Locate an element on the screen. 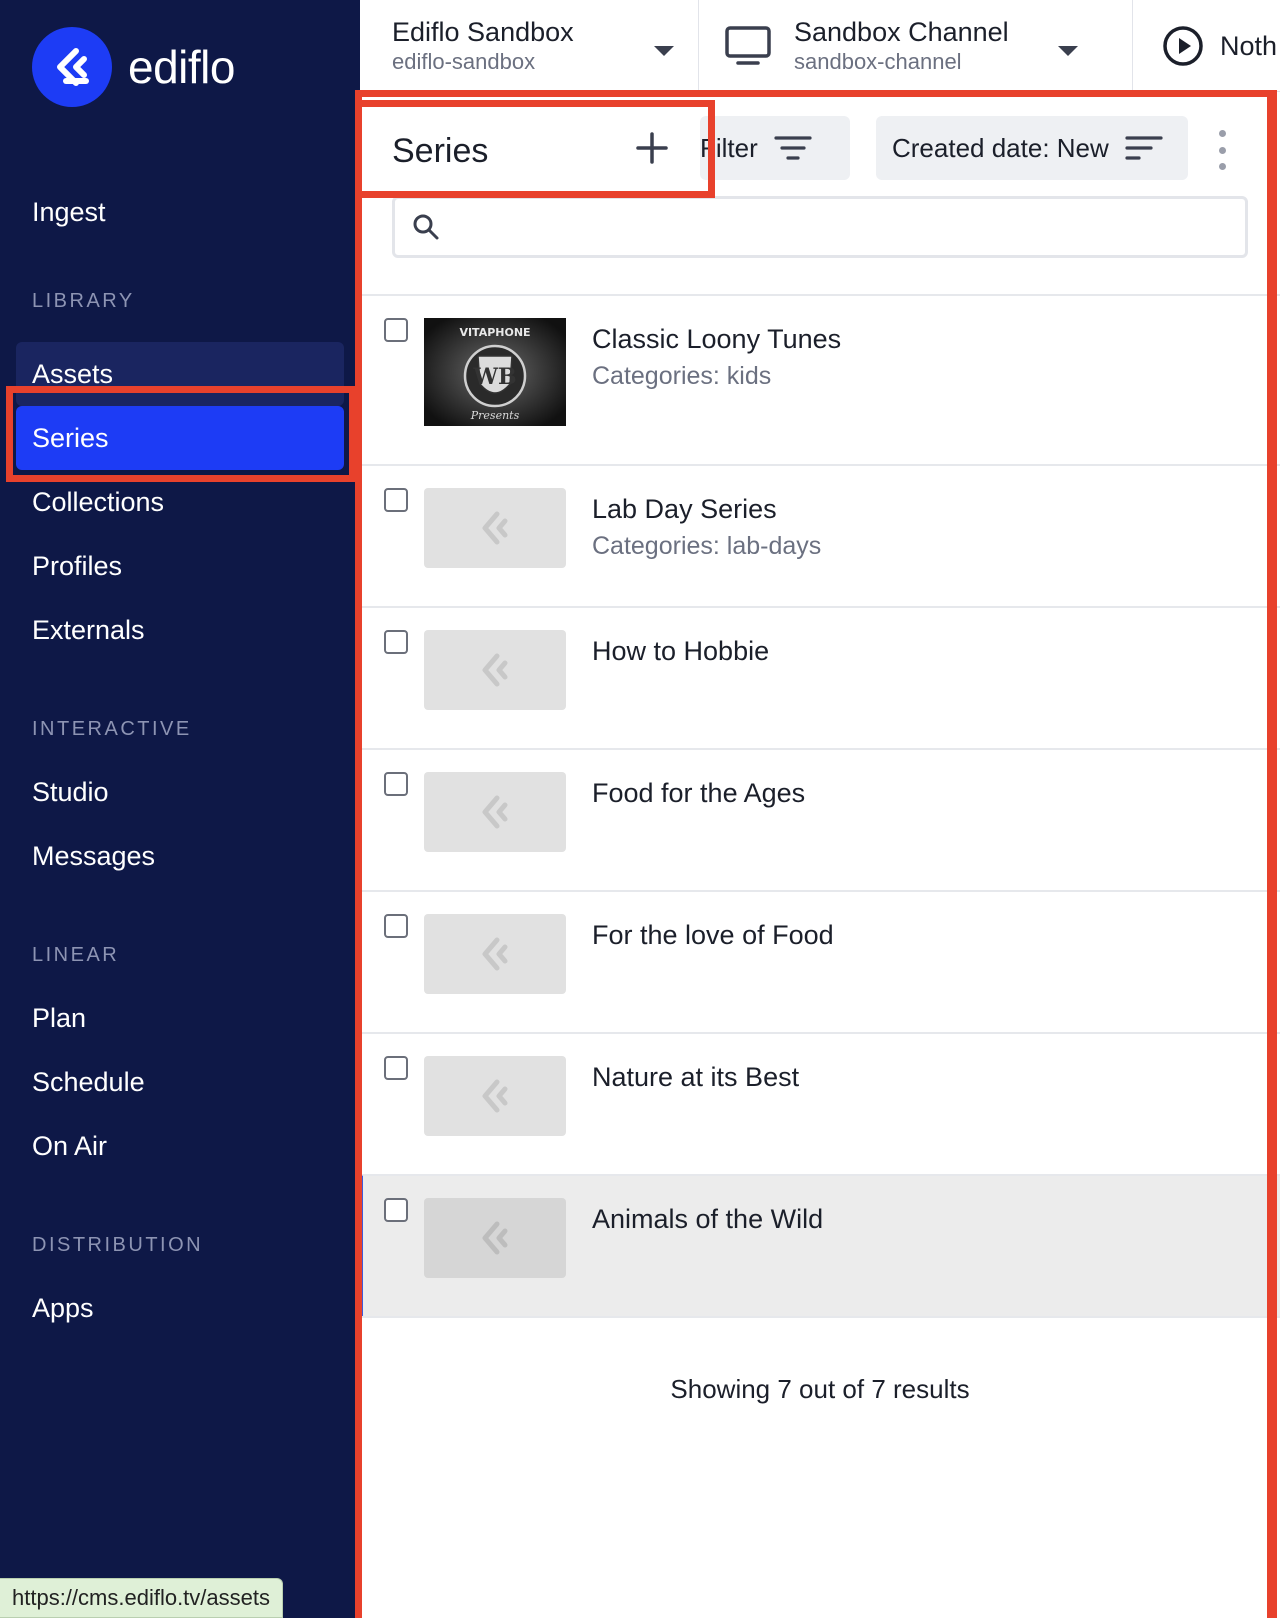  sort-button: Created date: New is located at coordinates (1032, 148).